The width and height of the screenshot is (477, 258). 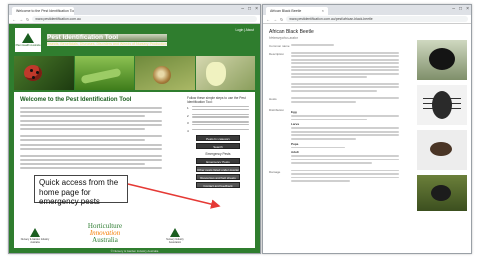 What do you see at coordinates (218, 176) in the screenshot?
I see `resources-button: Resources and fact sheets` at bounding box center [218, 176].